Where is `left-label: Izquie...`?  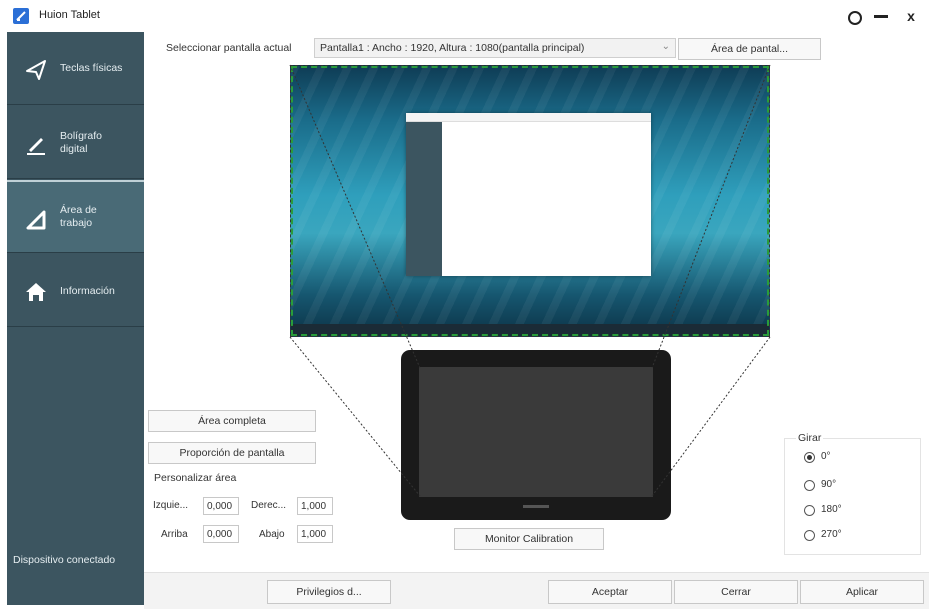 left-label: Izquie... is located at coordinates (171, 505).